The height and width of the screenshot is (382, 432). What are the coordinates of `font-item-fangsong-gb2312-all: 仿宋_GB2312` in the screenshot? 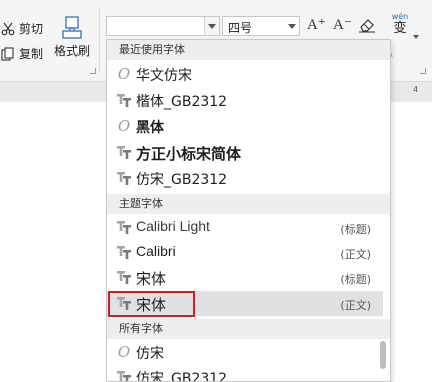 It's located at (245, 373).